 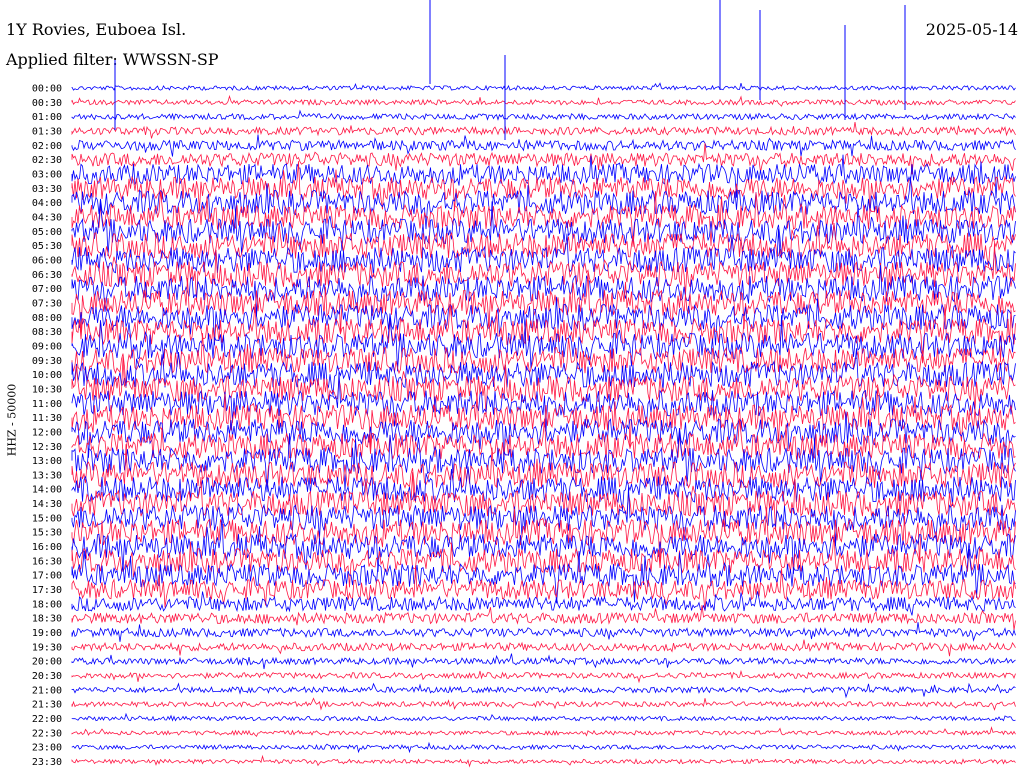 What do you see at coordinates (47, 117) in the screenshot?
I see `row-time-label: 01:00` at bounding box center [47, 117].